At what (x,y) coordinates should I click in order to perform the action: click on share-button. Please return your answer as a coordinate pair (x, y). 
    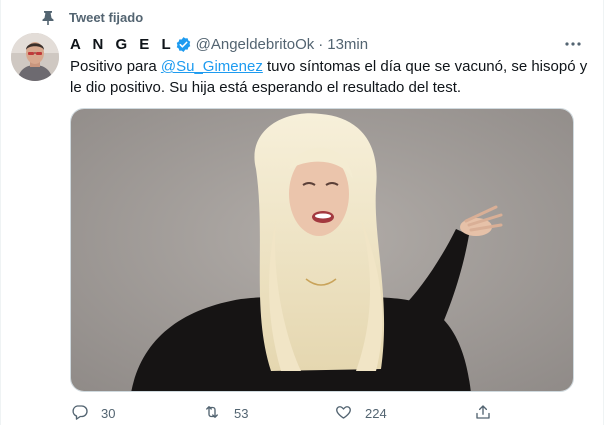
    Looking at the image, I should click on (483, 413).